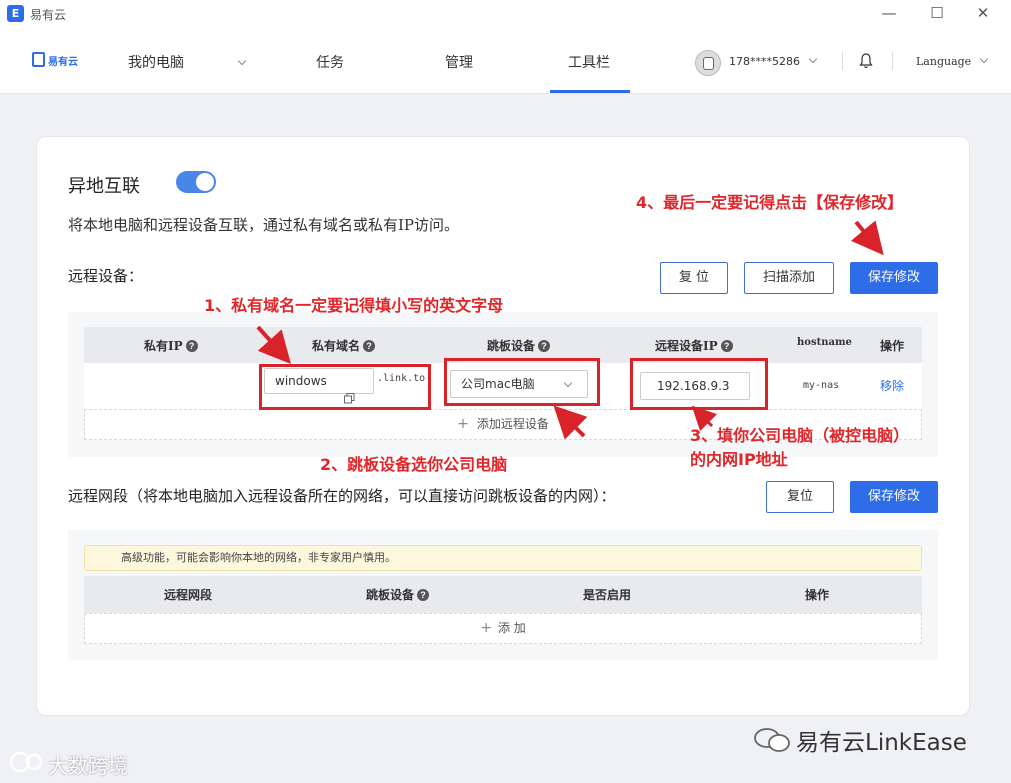  Describe the element at coordinates (48, 15) in the screenshot. I see `window-title: 易有云` at that location.